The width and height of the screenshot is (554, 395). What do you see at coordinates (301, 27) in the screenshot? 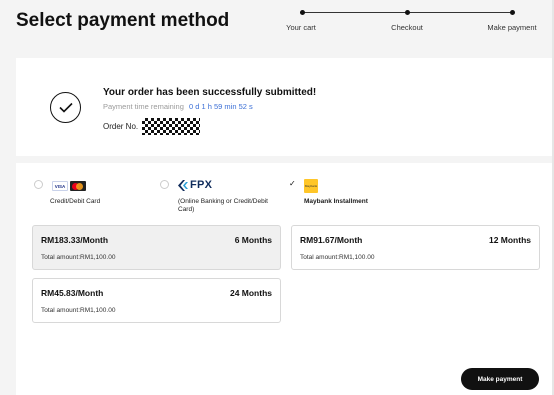
I see `step-label-cart: Your cart` at bounding box center [301, 27].